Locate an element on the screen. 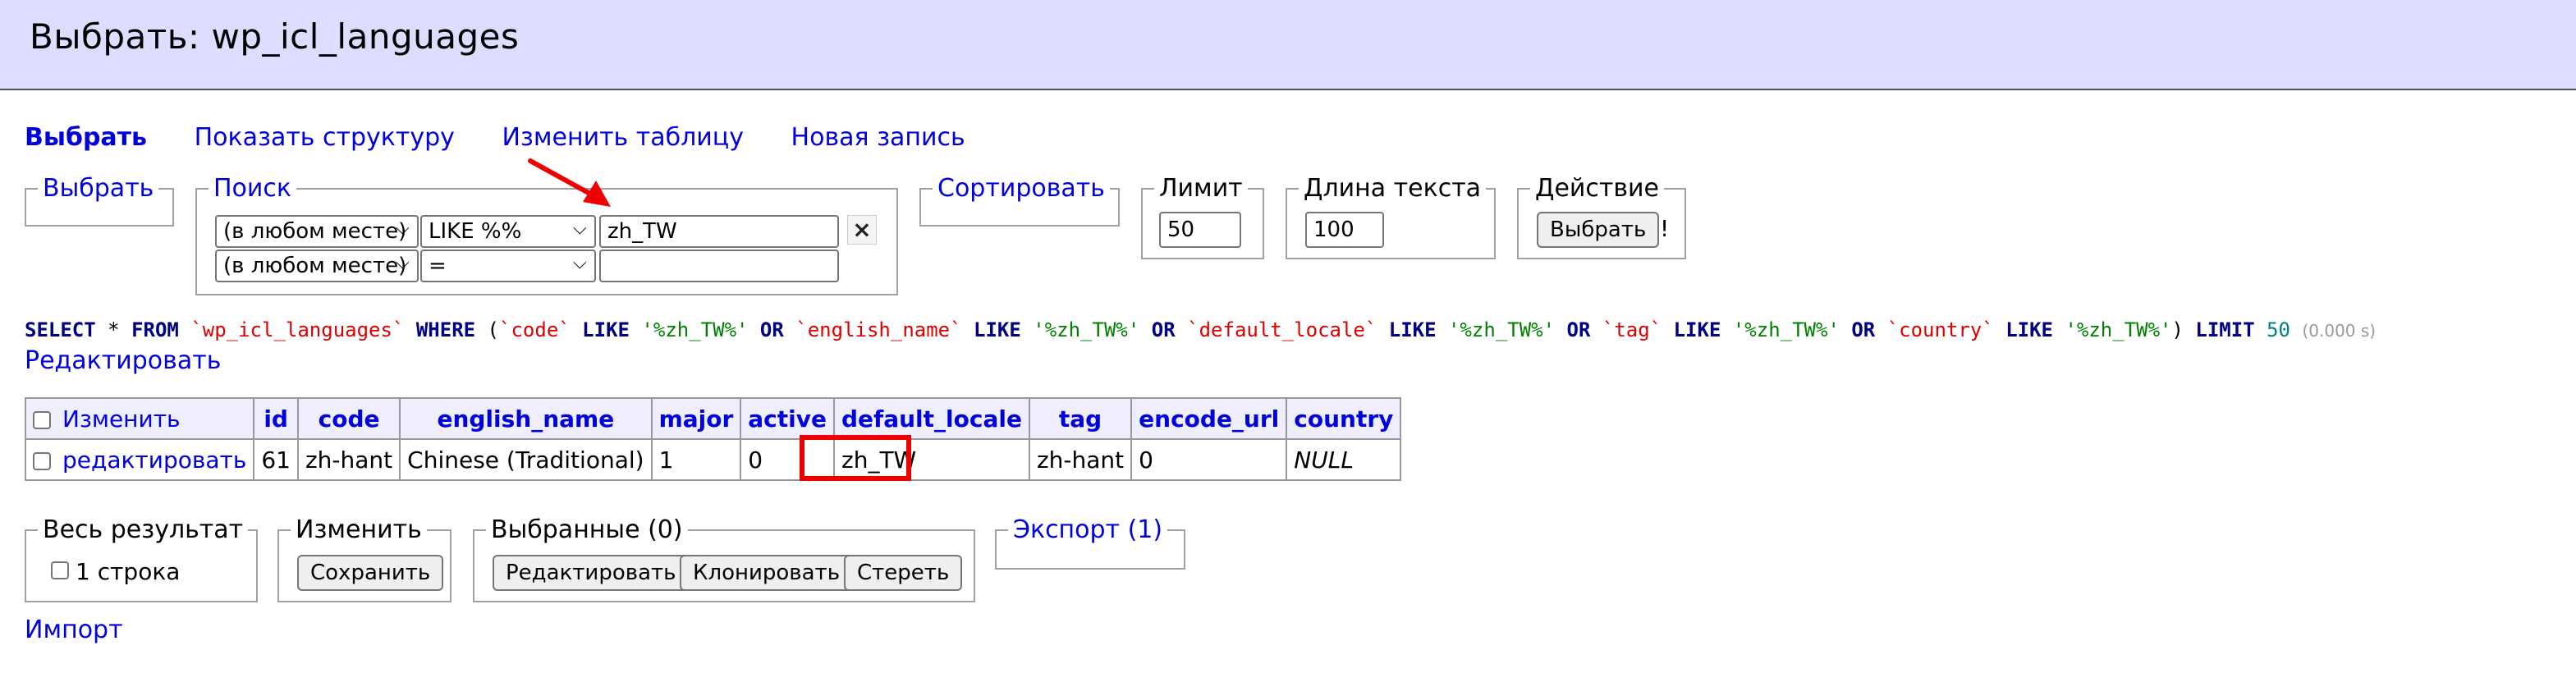 This screenshot has width=2576, height=673. limit-legend: Лимит is located at coordinates (1201, 188).